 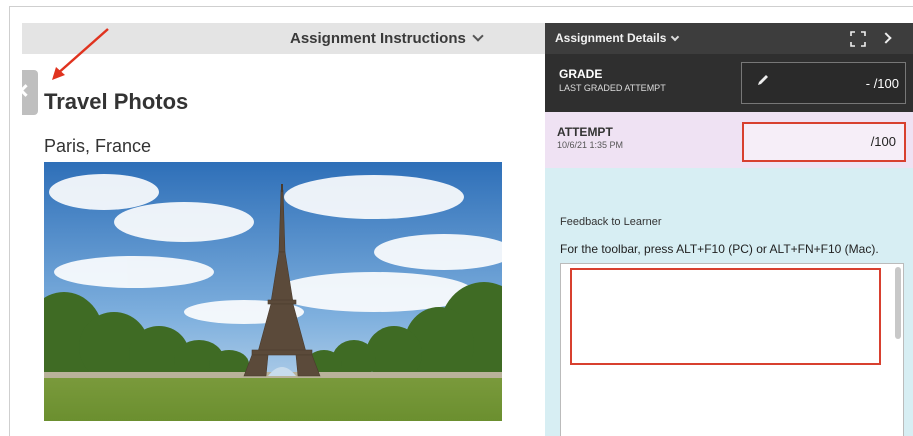 I want to click on attempt-title: ATTEMPT, so click(x=585, y=132).